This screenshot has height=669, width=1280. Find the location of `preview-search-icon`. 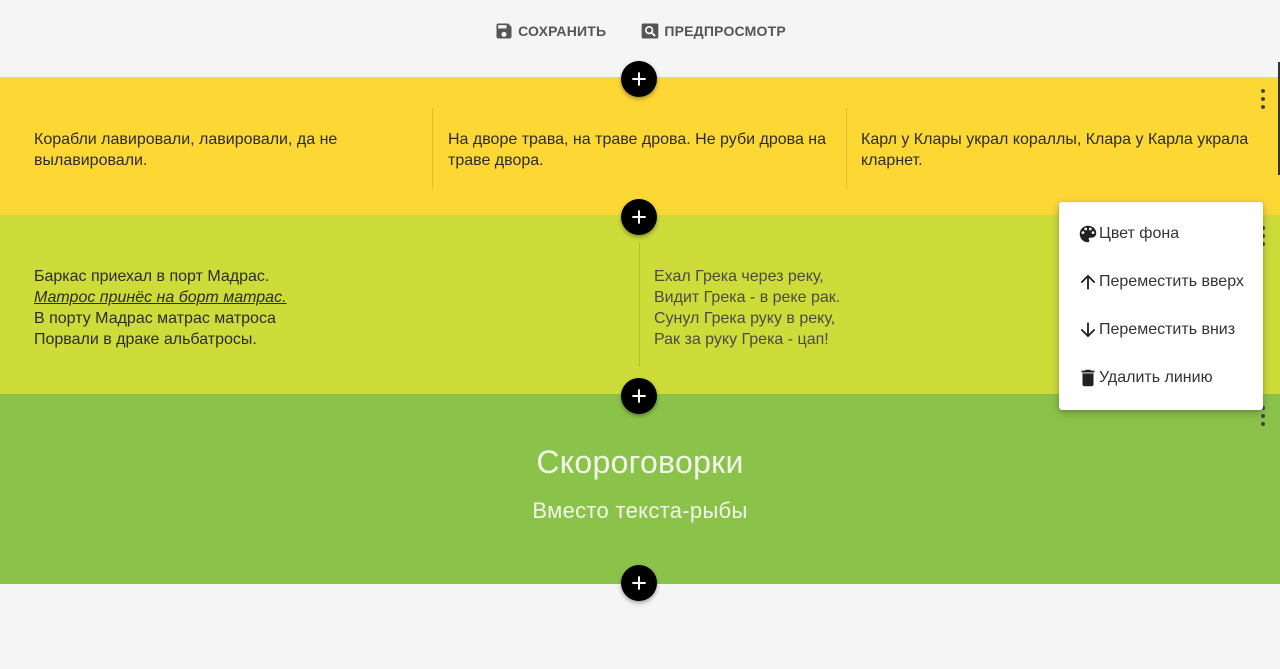

preview-search-icon is located at coordinates (650, 30).